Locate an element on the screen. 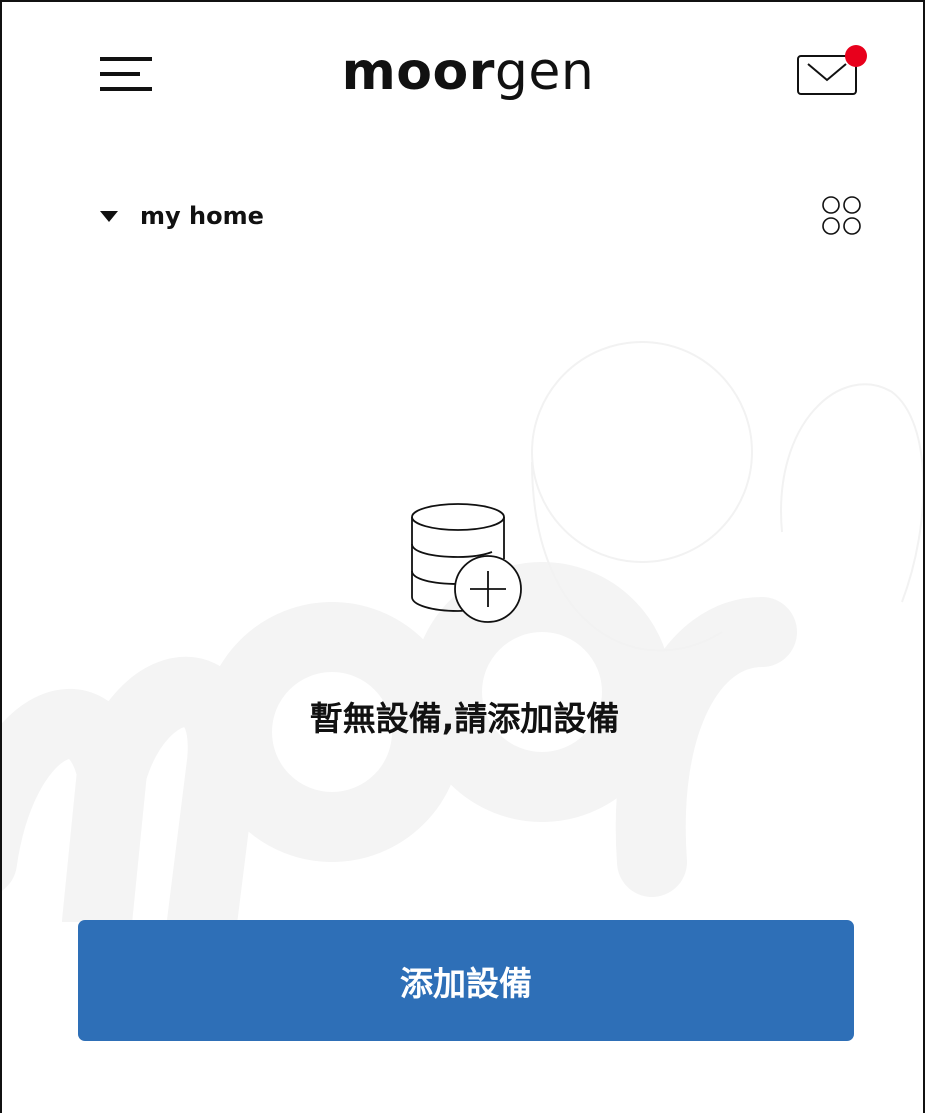 The image size is (925, 1113). home-row: my home is located at coordinates (488, 217).